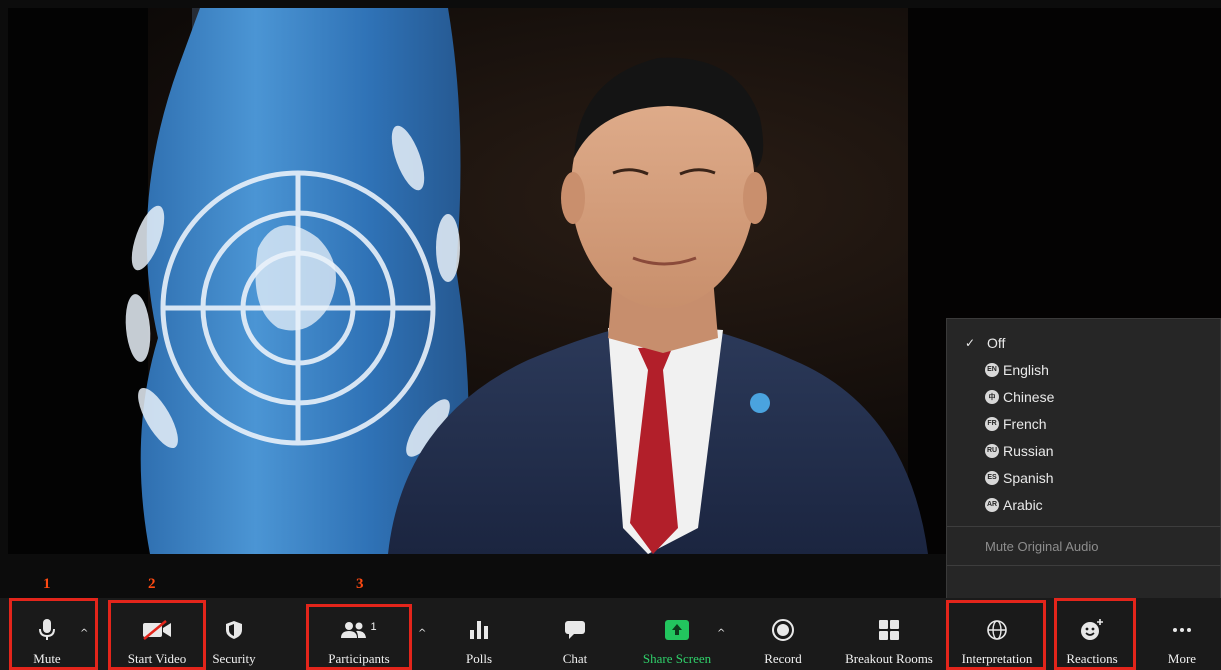  I want to click on record-label: Record, so click(783, 658).